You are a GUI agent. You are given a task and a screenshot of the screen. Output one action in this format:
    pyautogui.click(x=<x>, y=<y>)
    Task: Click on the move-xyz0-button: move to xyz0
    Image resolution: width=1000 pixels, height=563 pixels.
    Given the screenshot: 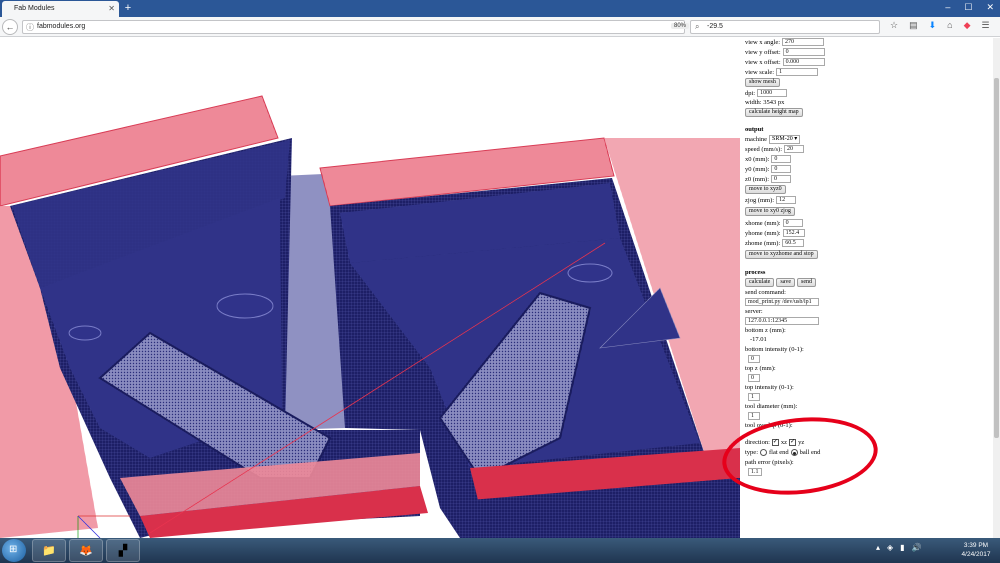 What is the action you would take?
    pyautogui.click(x=765, y=189)
    